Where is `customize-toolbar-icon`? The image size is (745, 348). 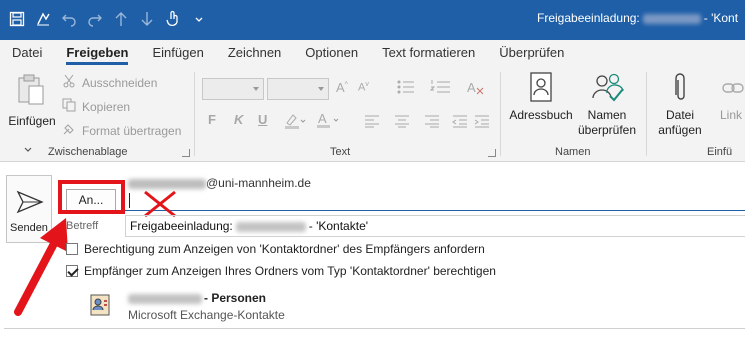
customize-toolbar-icon is located at coordinates (199, 19).